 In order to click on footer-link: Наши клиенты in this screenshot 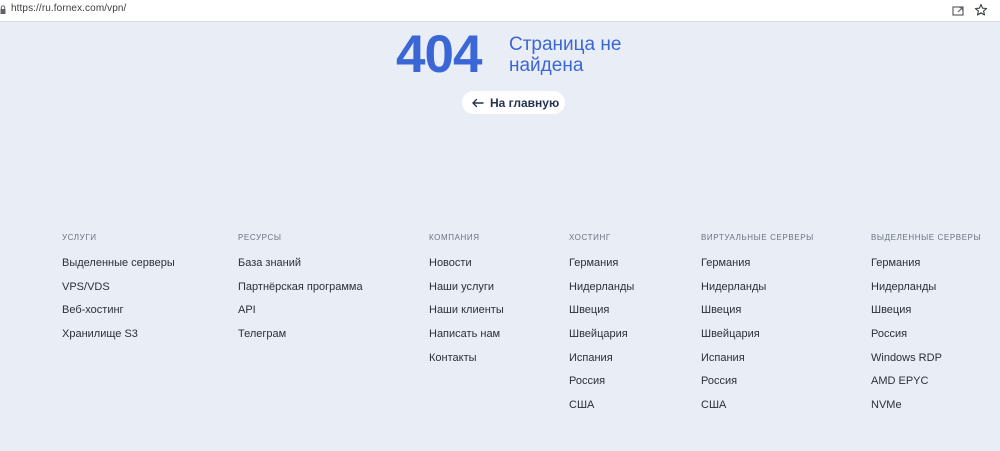, I will do `click(466, 316)`.